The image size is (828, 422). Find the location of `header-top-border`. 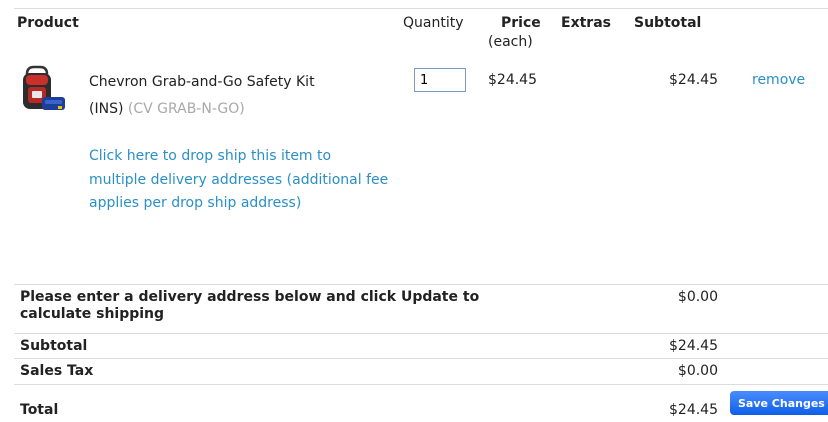

header-top-border is located at coordinates (421, 8).